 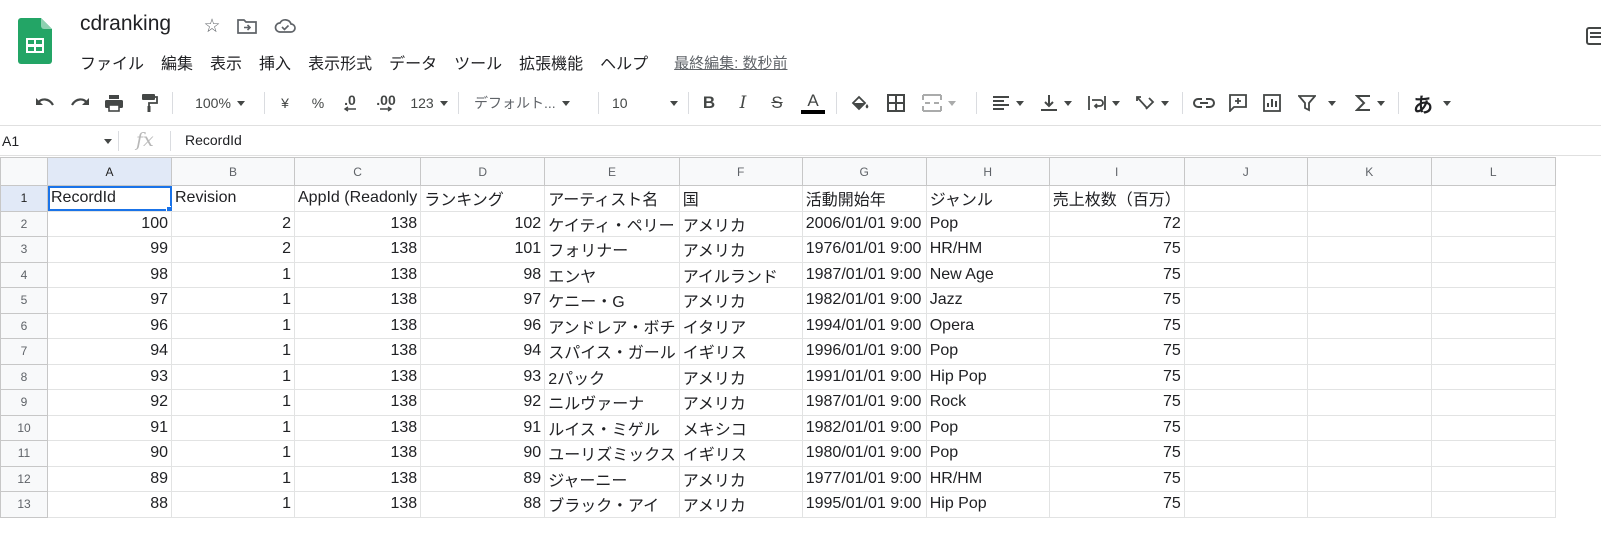 What do you see at coordinates (864, 351) in the screenshot?
I see `cell-g7: 1996/01/01 9:00` at bounding box center [864, 351].